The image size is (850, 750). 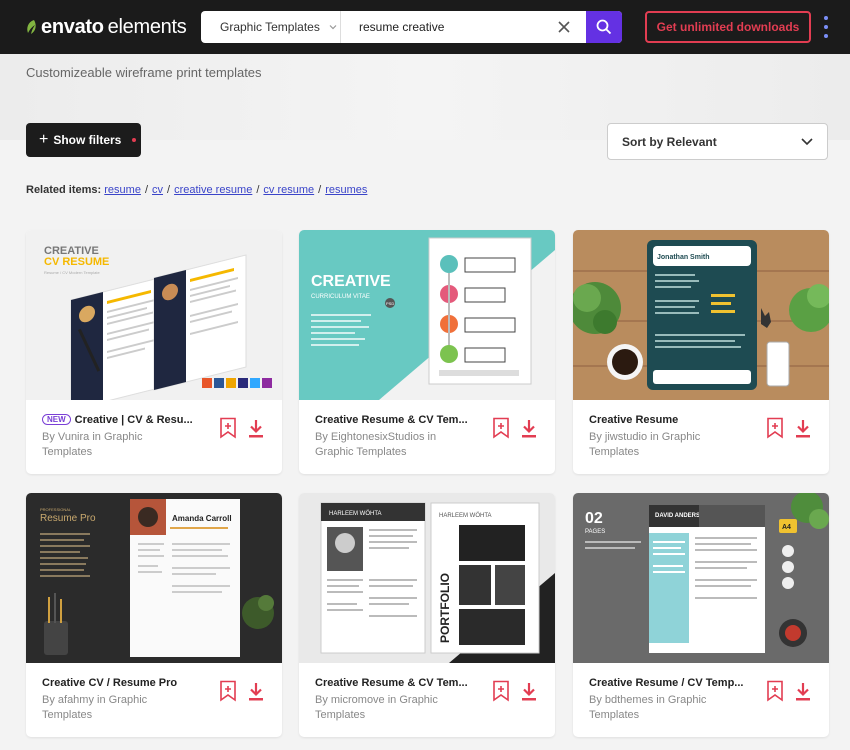 What do you see at coordinates (648, 700) in the screenshot?
I see `item-author-line: By bdthemes in Graphic` at bounding box center [648, 700].